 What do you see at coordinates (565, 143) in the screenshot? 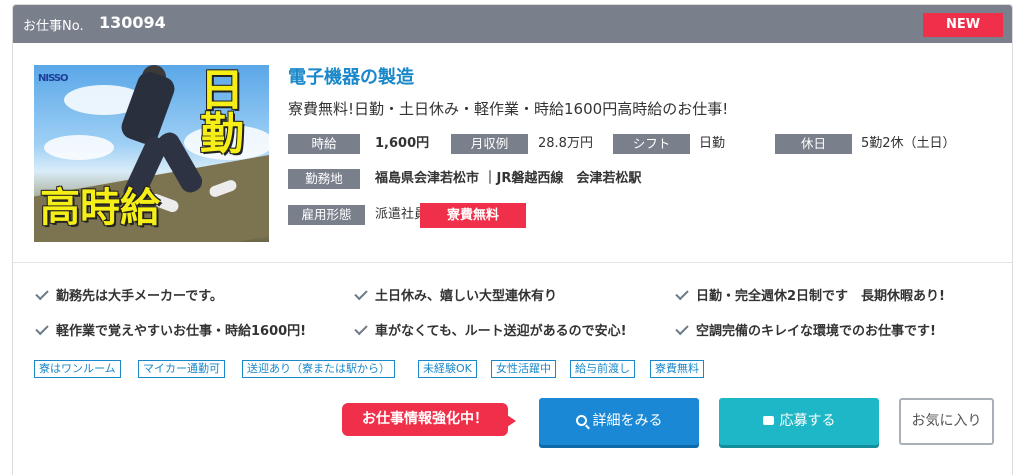
I see `monthly-income-value: 28.8万円` at bounding box center [565, 143].